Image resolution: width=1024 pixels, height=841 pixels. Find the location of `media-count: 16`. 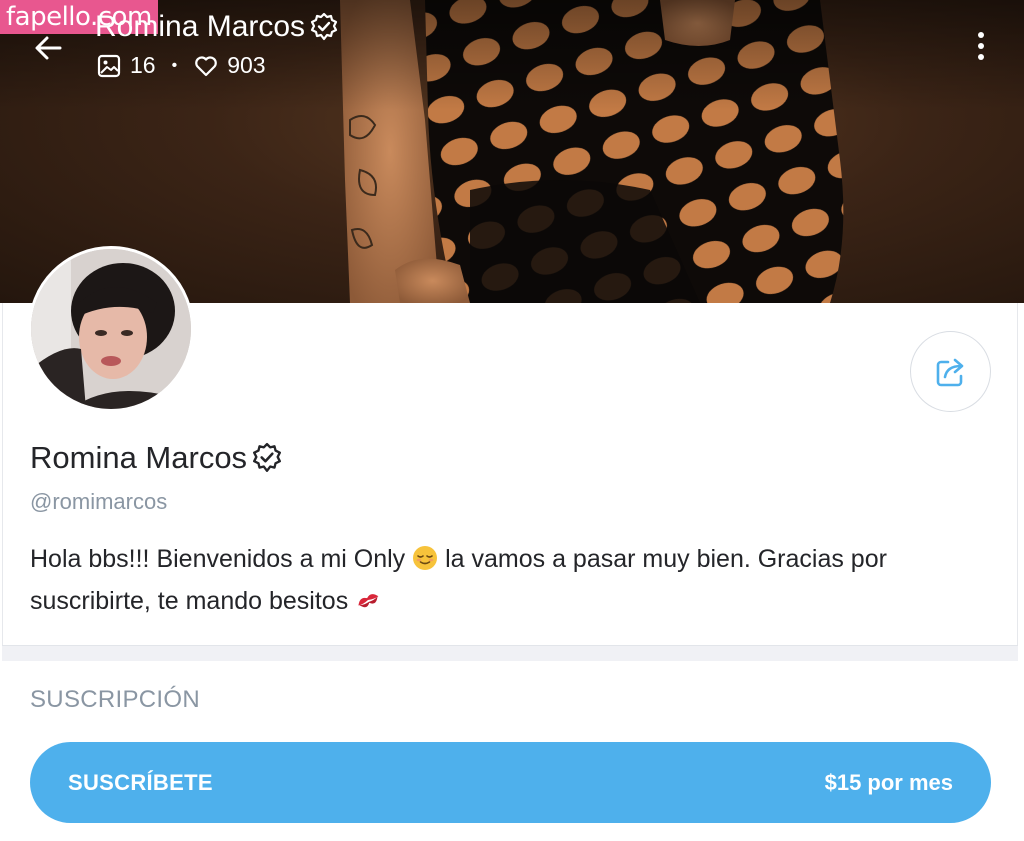

media-count: 16 is located at coordinates (143, 65).